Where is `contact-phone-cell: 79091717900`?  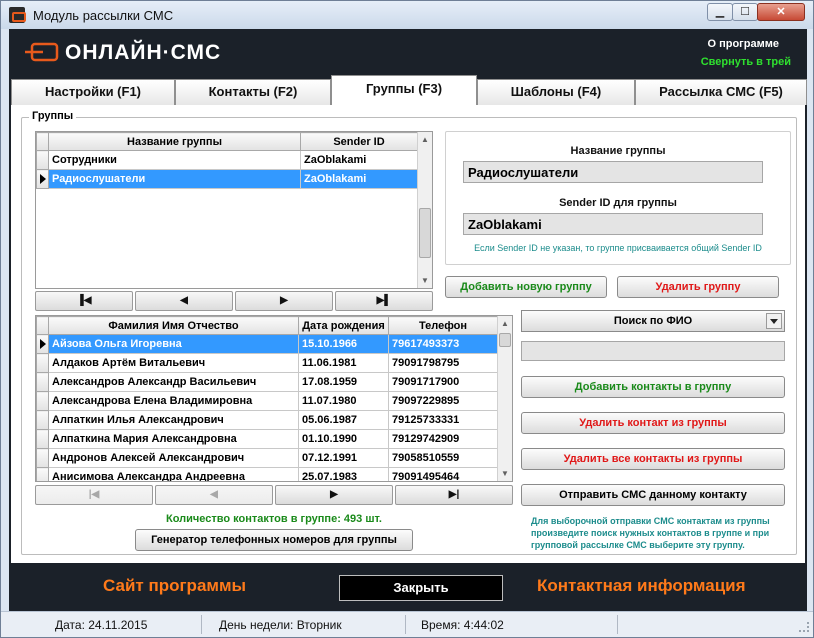 contact-phone-cell: 79091717900 is located at coordinates (443, 382).